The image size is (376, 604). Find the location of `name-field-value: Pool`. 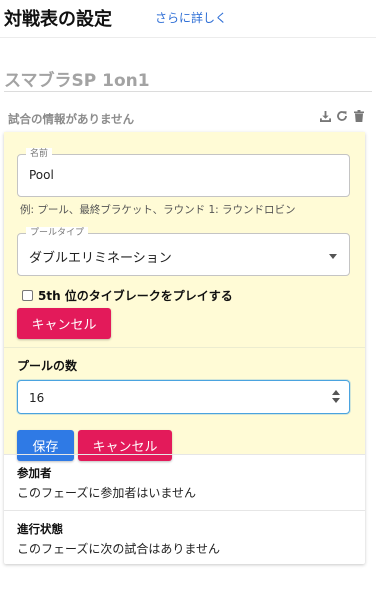

name-field-value: Pool is located at coordinates (41, 175).